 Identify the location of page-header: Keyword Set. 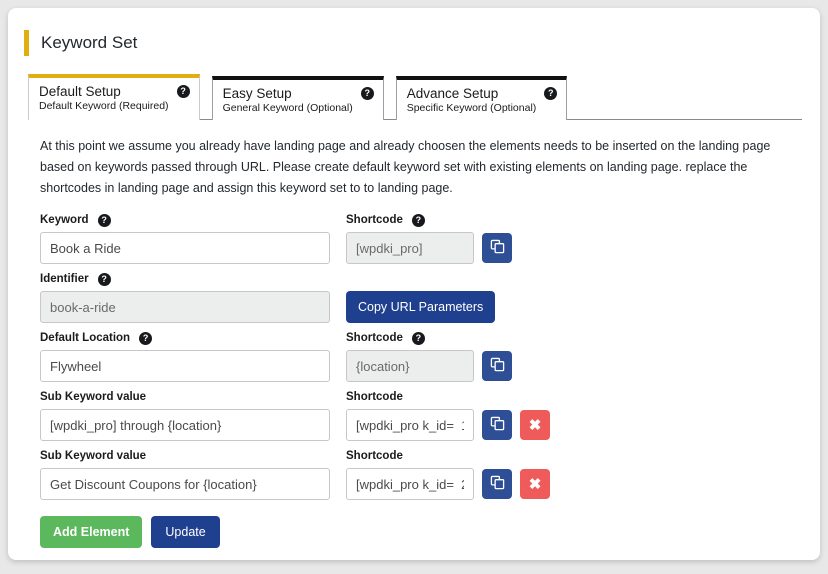
(422, 43).